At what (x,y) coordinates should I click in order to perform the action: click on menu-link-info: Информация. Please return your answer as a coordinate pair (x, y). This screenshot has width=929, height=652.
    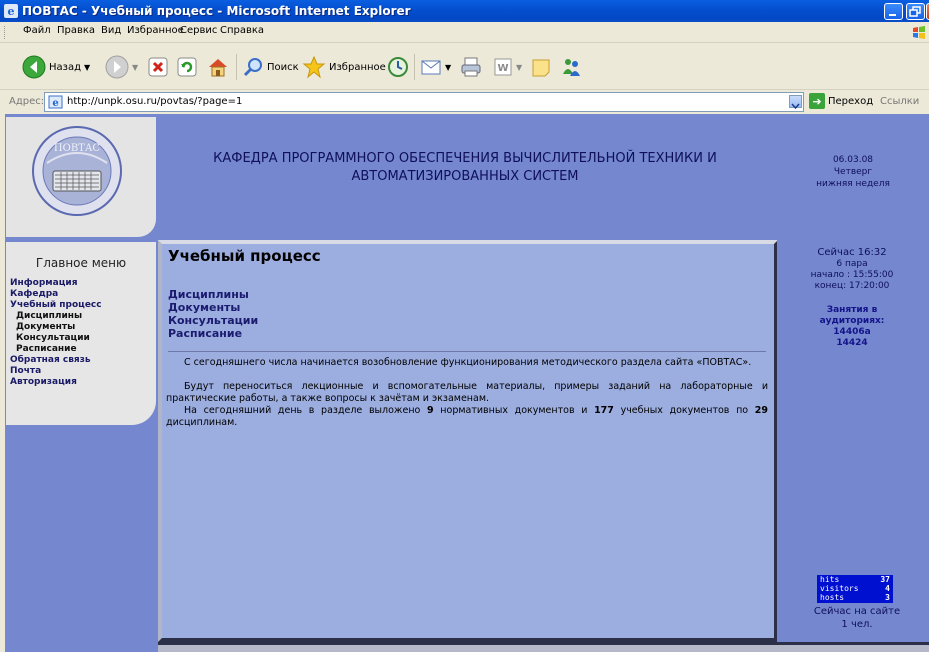
    Looking at the image, I should click on (56, 283).